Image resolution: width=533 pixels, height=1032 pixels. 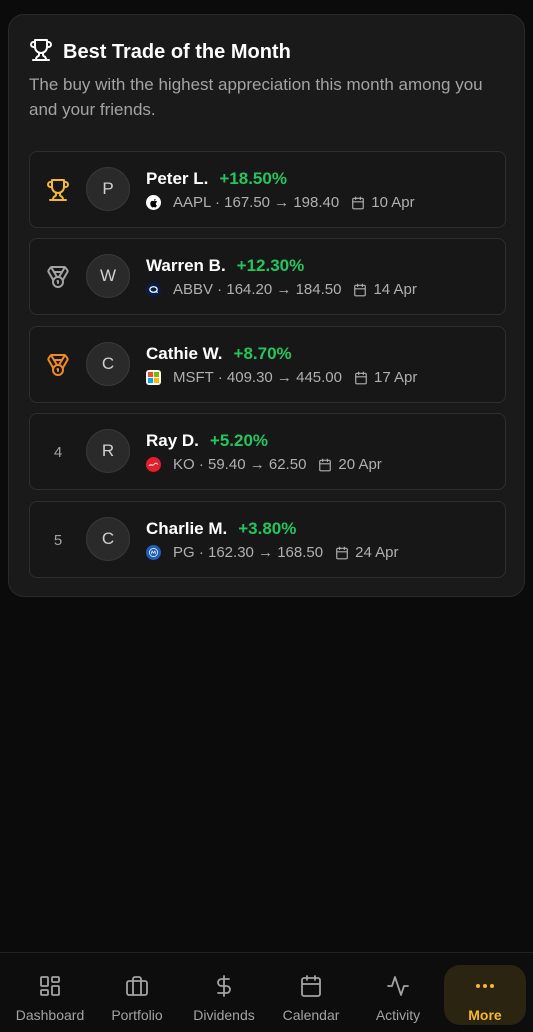 I want to click on trade-detail: PG · 162.30 → 168.50, so click(x=248, y=552).